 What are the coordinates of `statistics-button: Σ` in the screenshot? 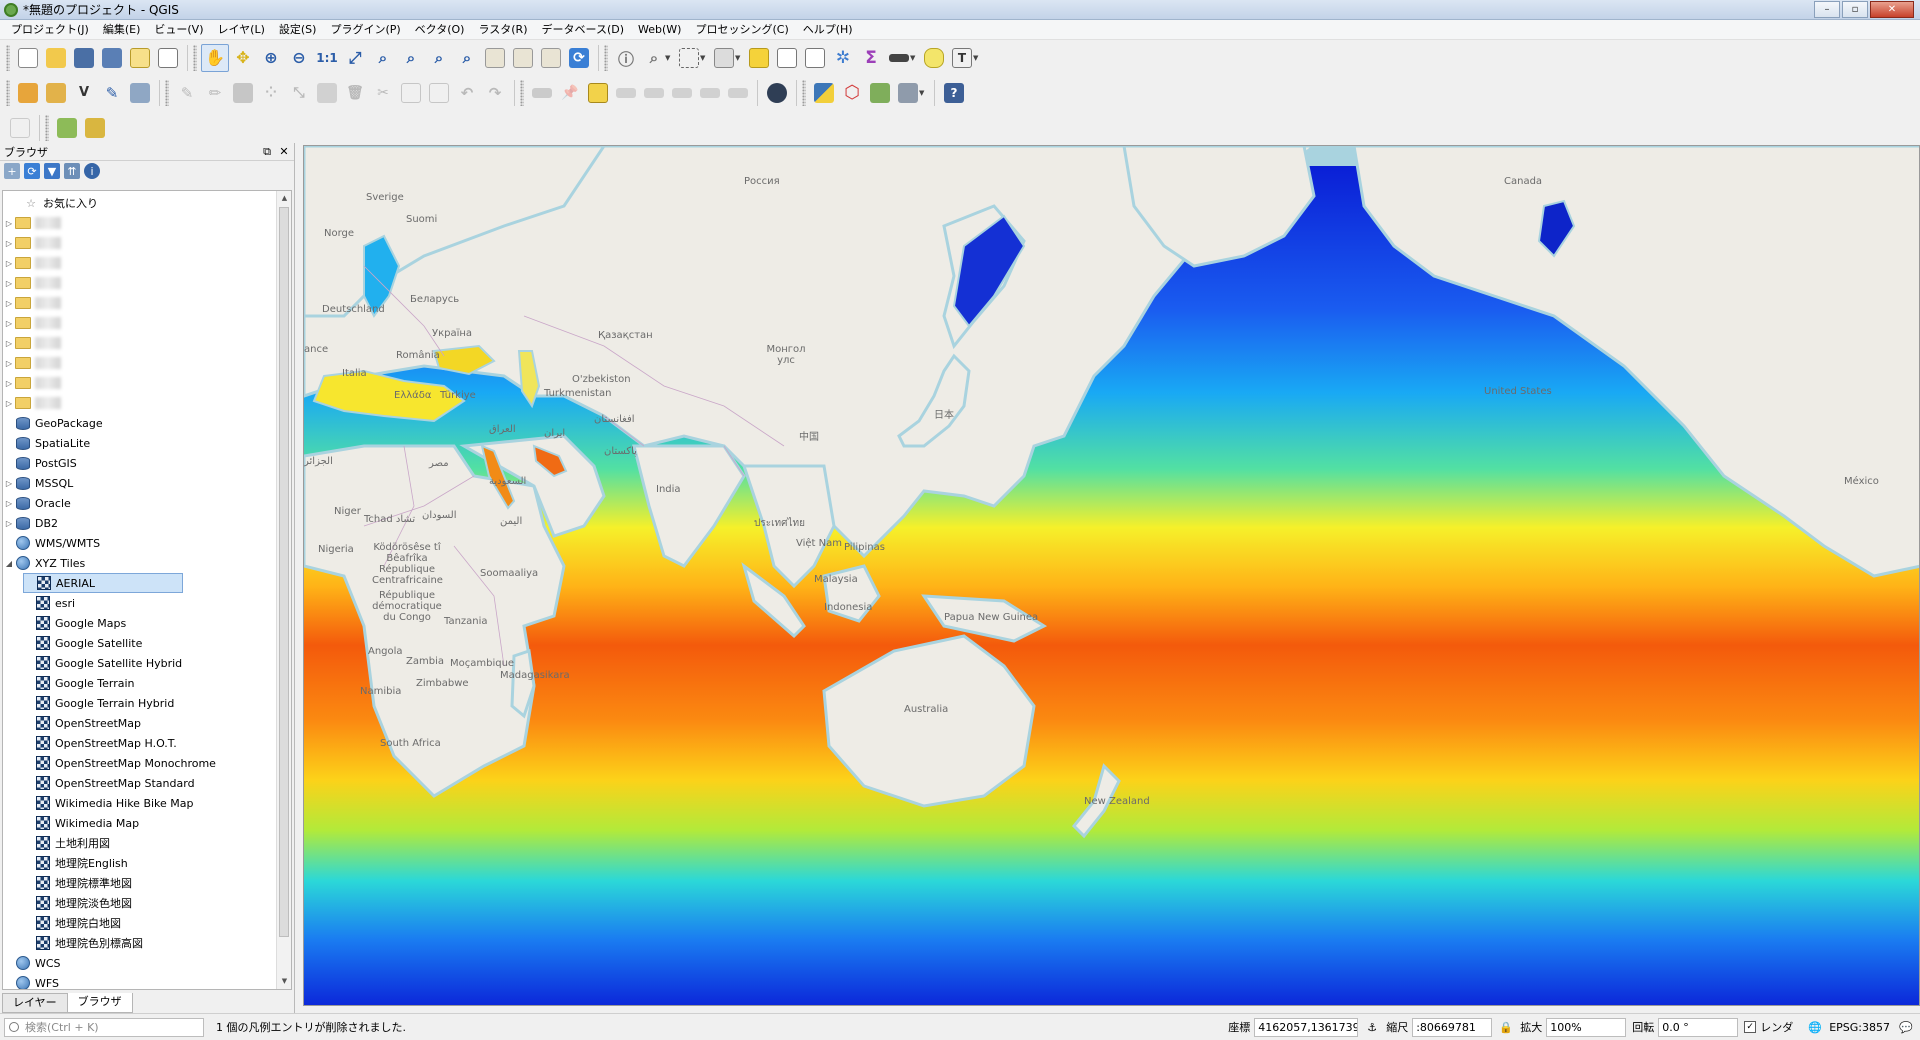 It's located at (871, 58).